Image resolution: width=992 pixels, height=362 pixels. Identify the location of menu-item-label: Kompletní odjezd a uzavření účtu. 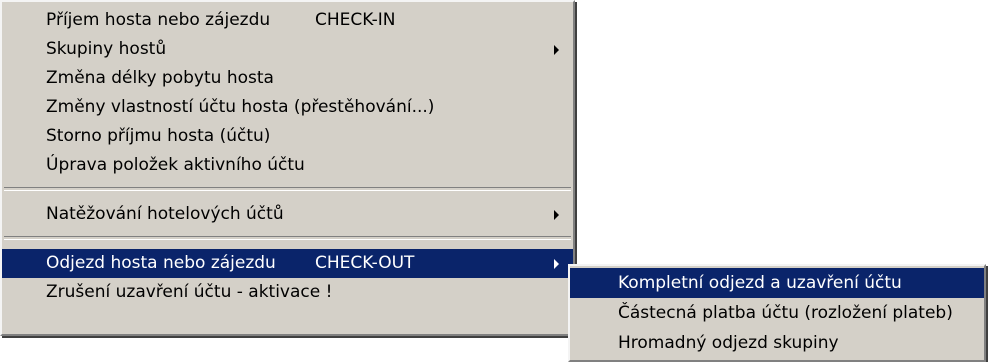
(760, 283).